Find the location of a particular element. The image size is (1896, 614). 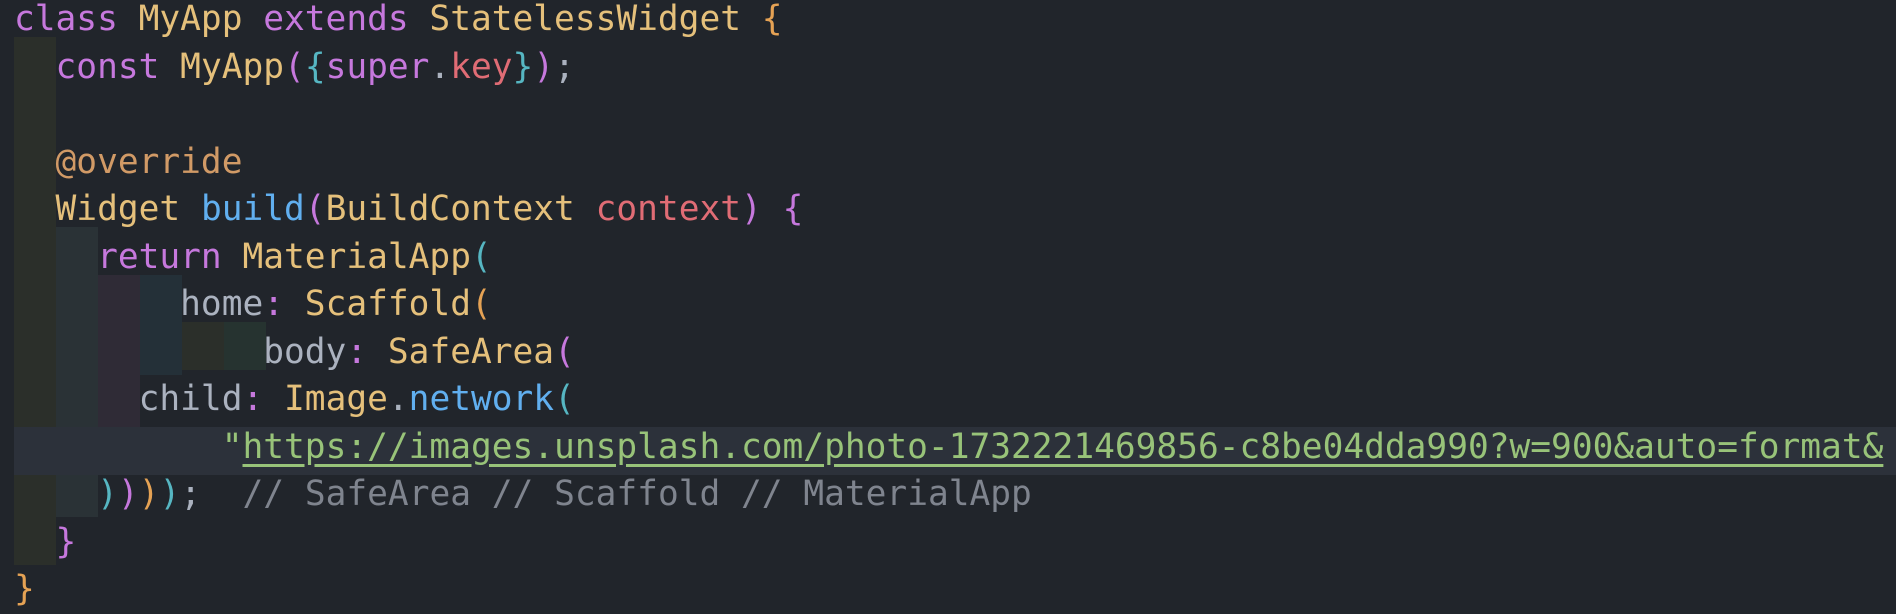

code-token: @override is located at coordinates (128, 161).